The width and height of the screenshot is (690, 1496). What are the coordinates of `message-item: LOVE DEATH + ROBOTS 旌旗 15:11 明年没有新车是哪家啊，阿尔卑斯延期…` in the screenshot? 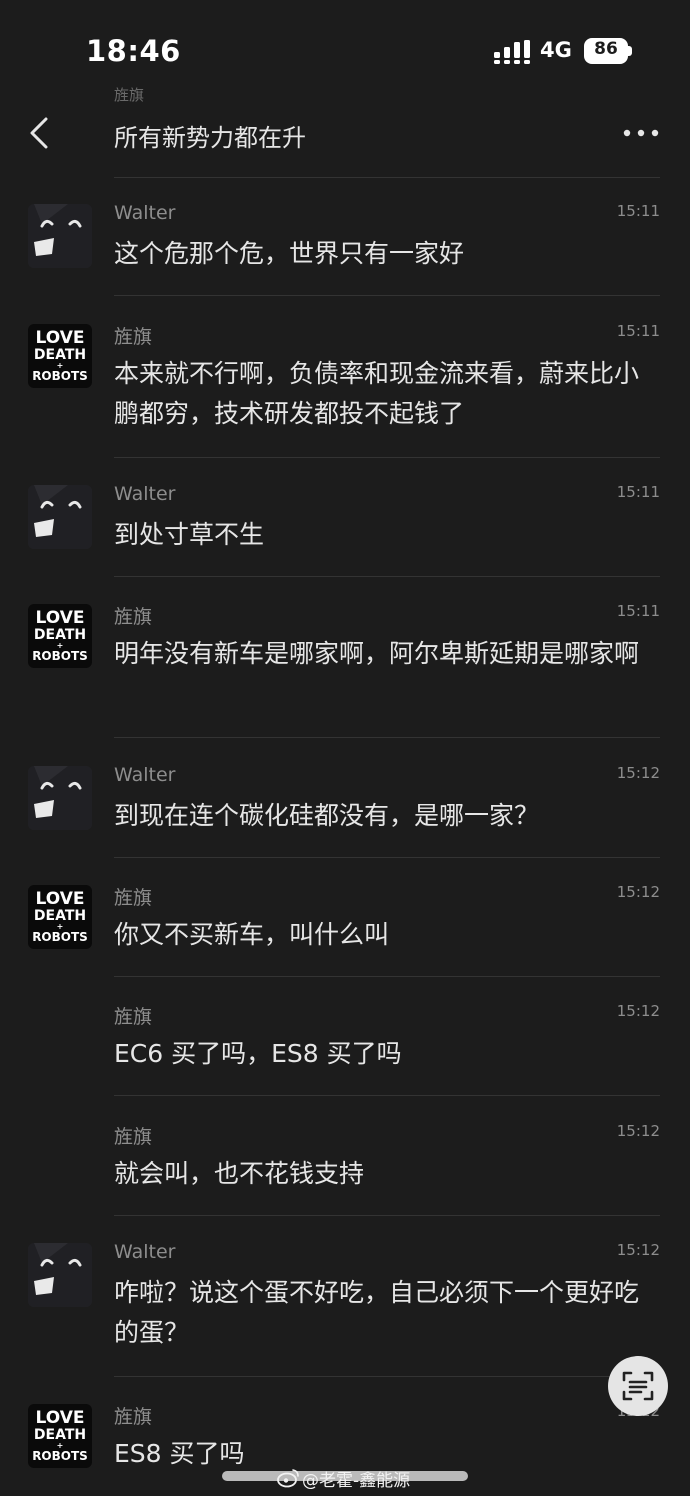 It's located at (345, 658).